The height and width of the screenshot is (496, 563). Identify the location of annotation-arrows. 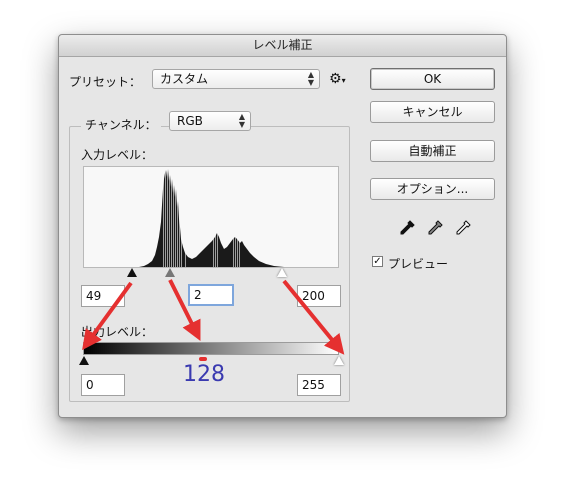
(213, 317).